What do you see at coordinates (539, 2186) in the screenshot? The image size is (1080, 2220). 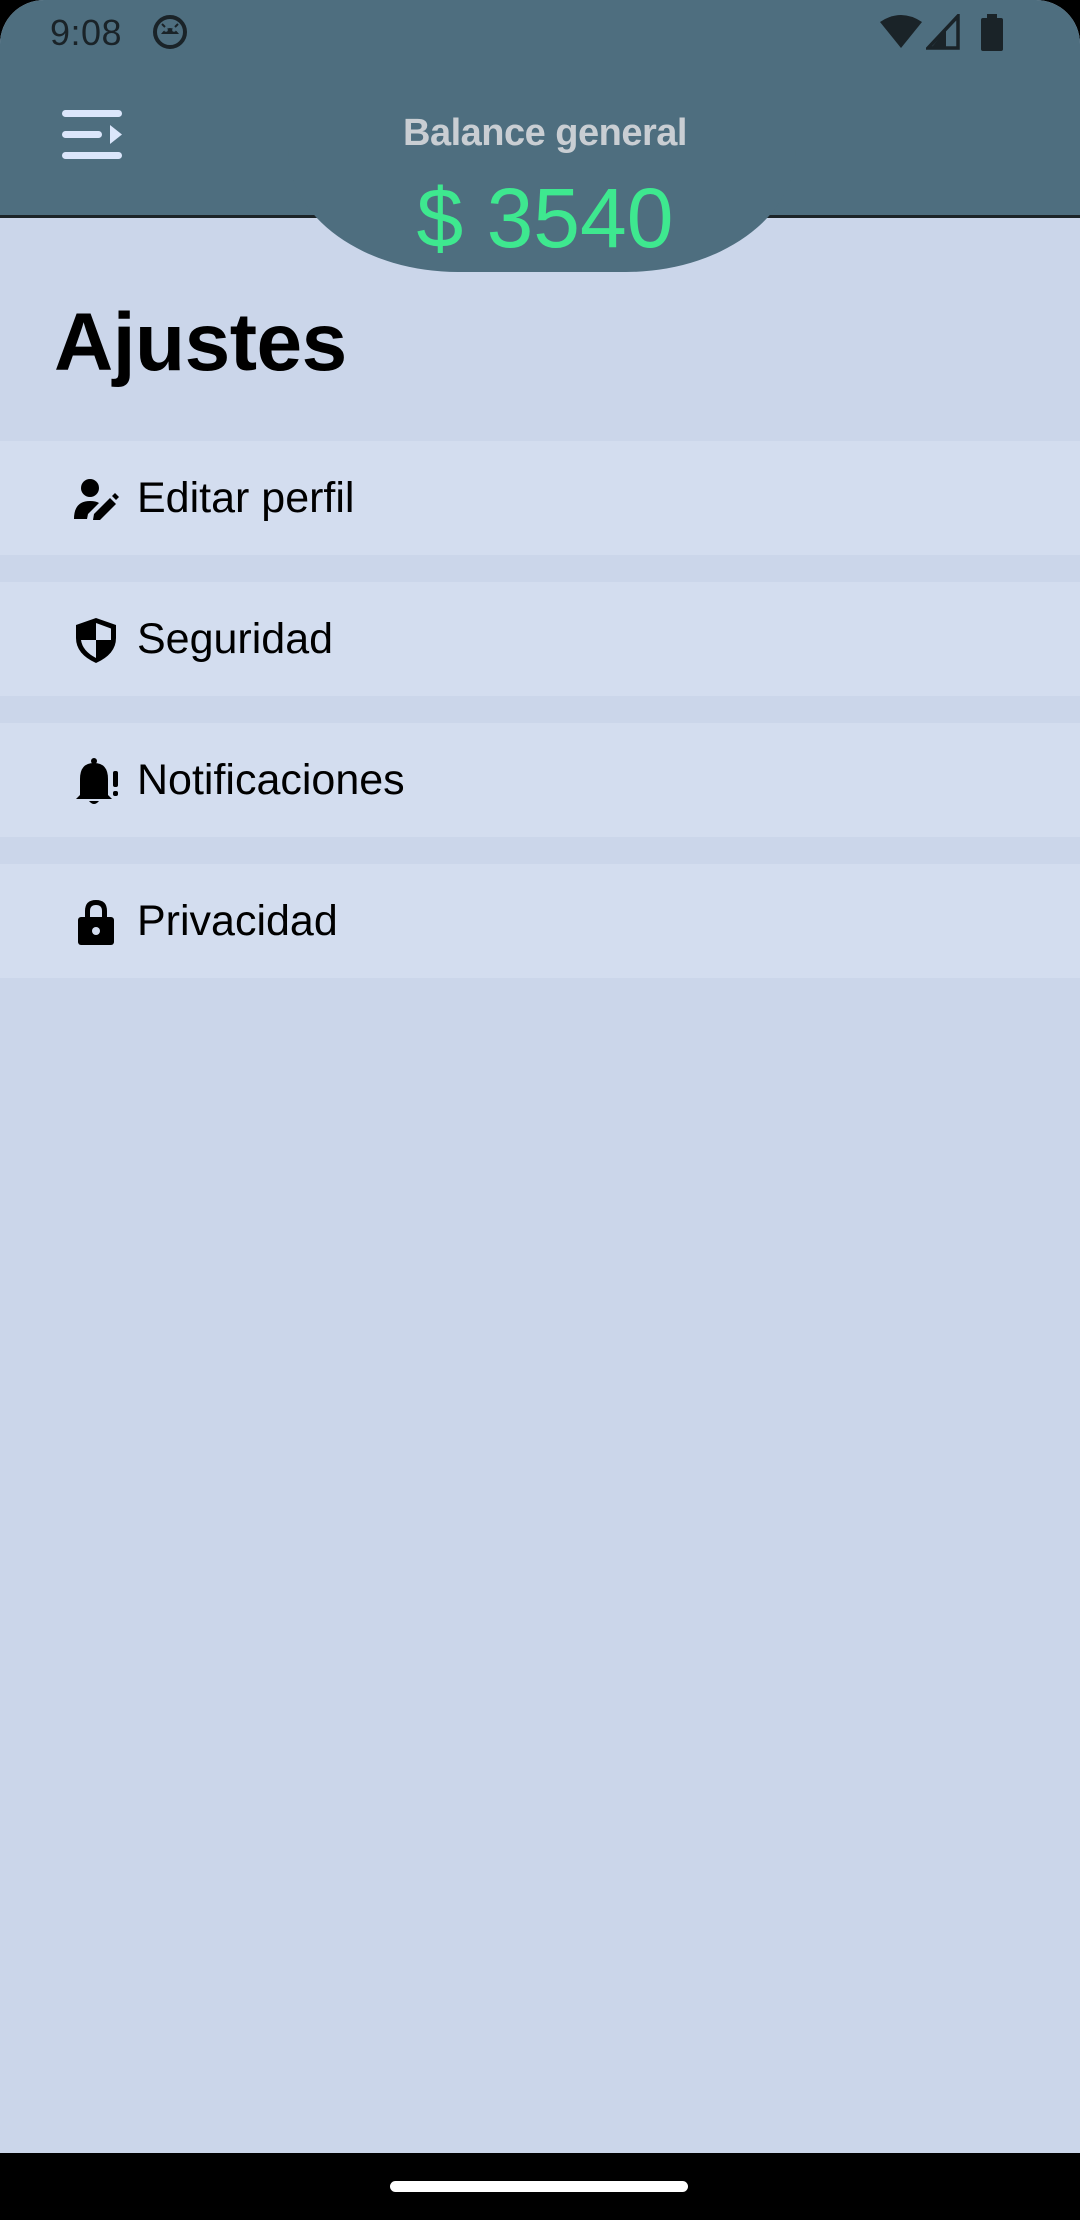 I see `home-indicator` at bounding box center [539, 2186].